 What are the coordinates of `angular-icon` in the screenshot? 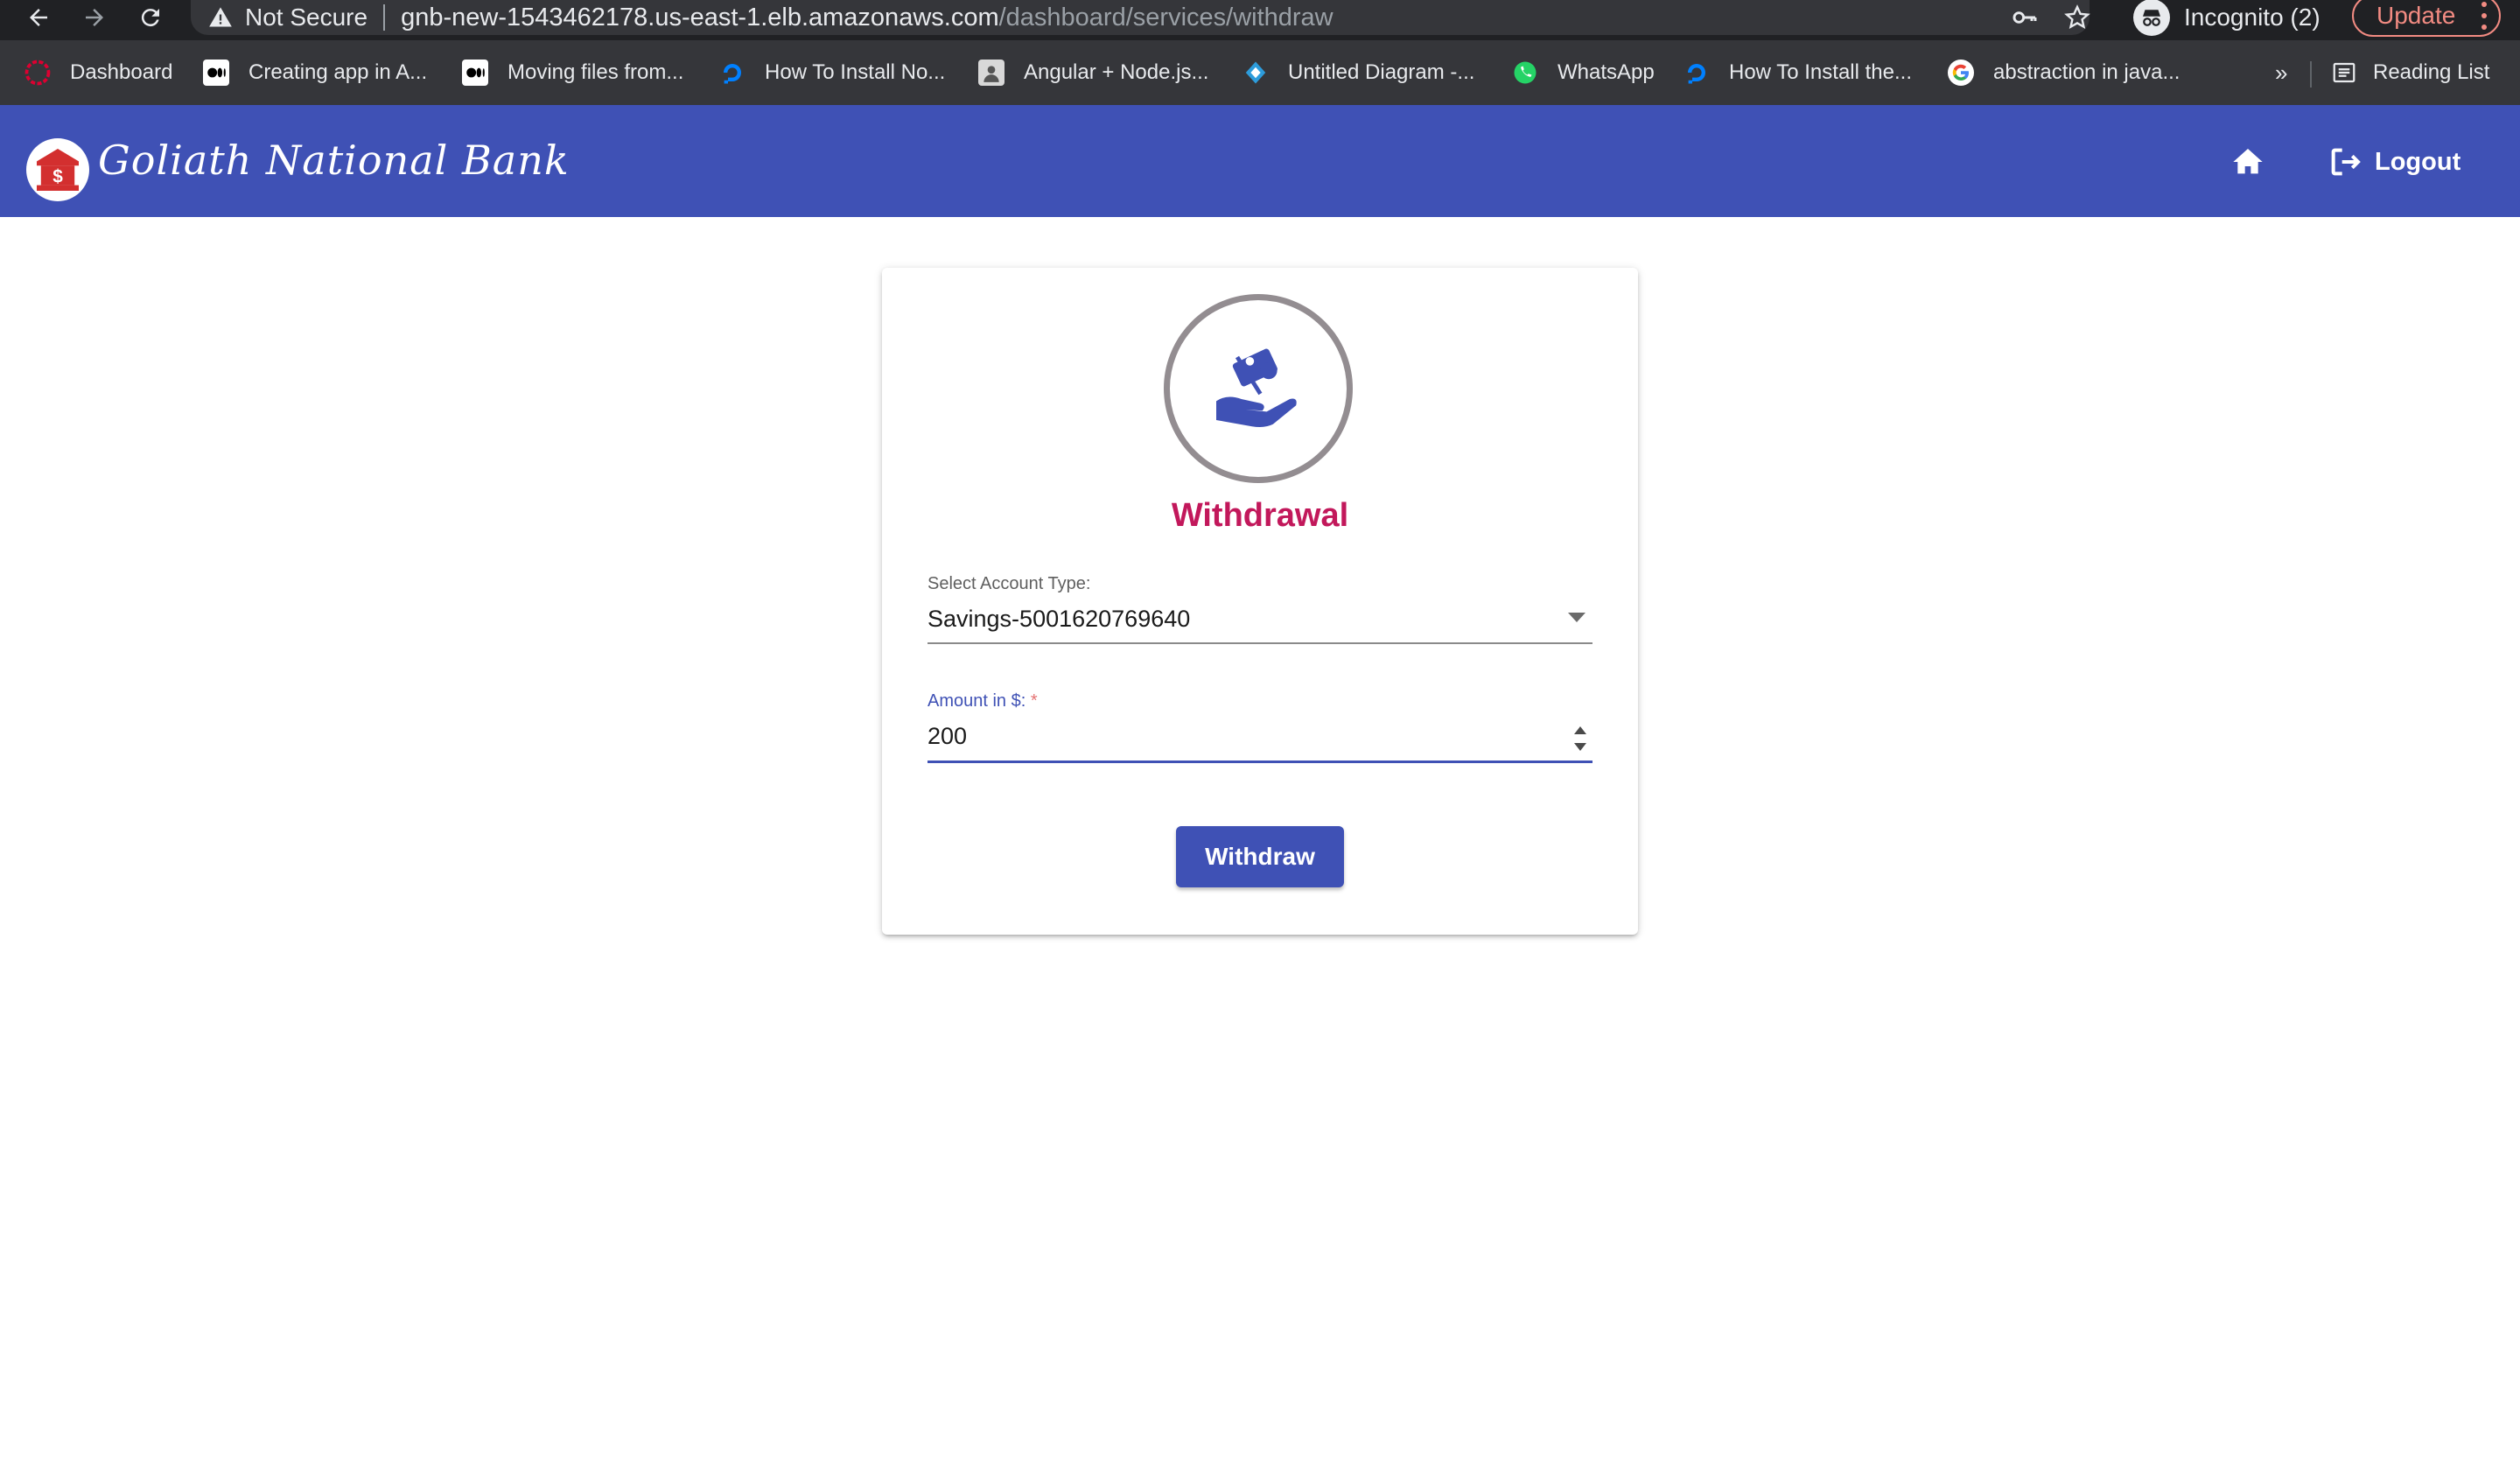 It's located at (37, 73).